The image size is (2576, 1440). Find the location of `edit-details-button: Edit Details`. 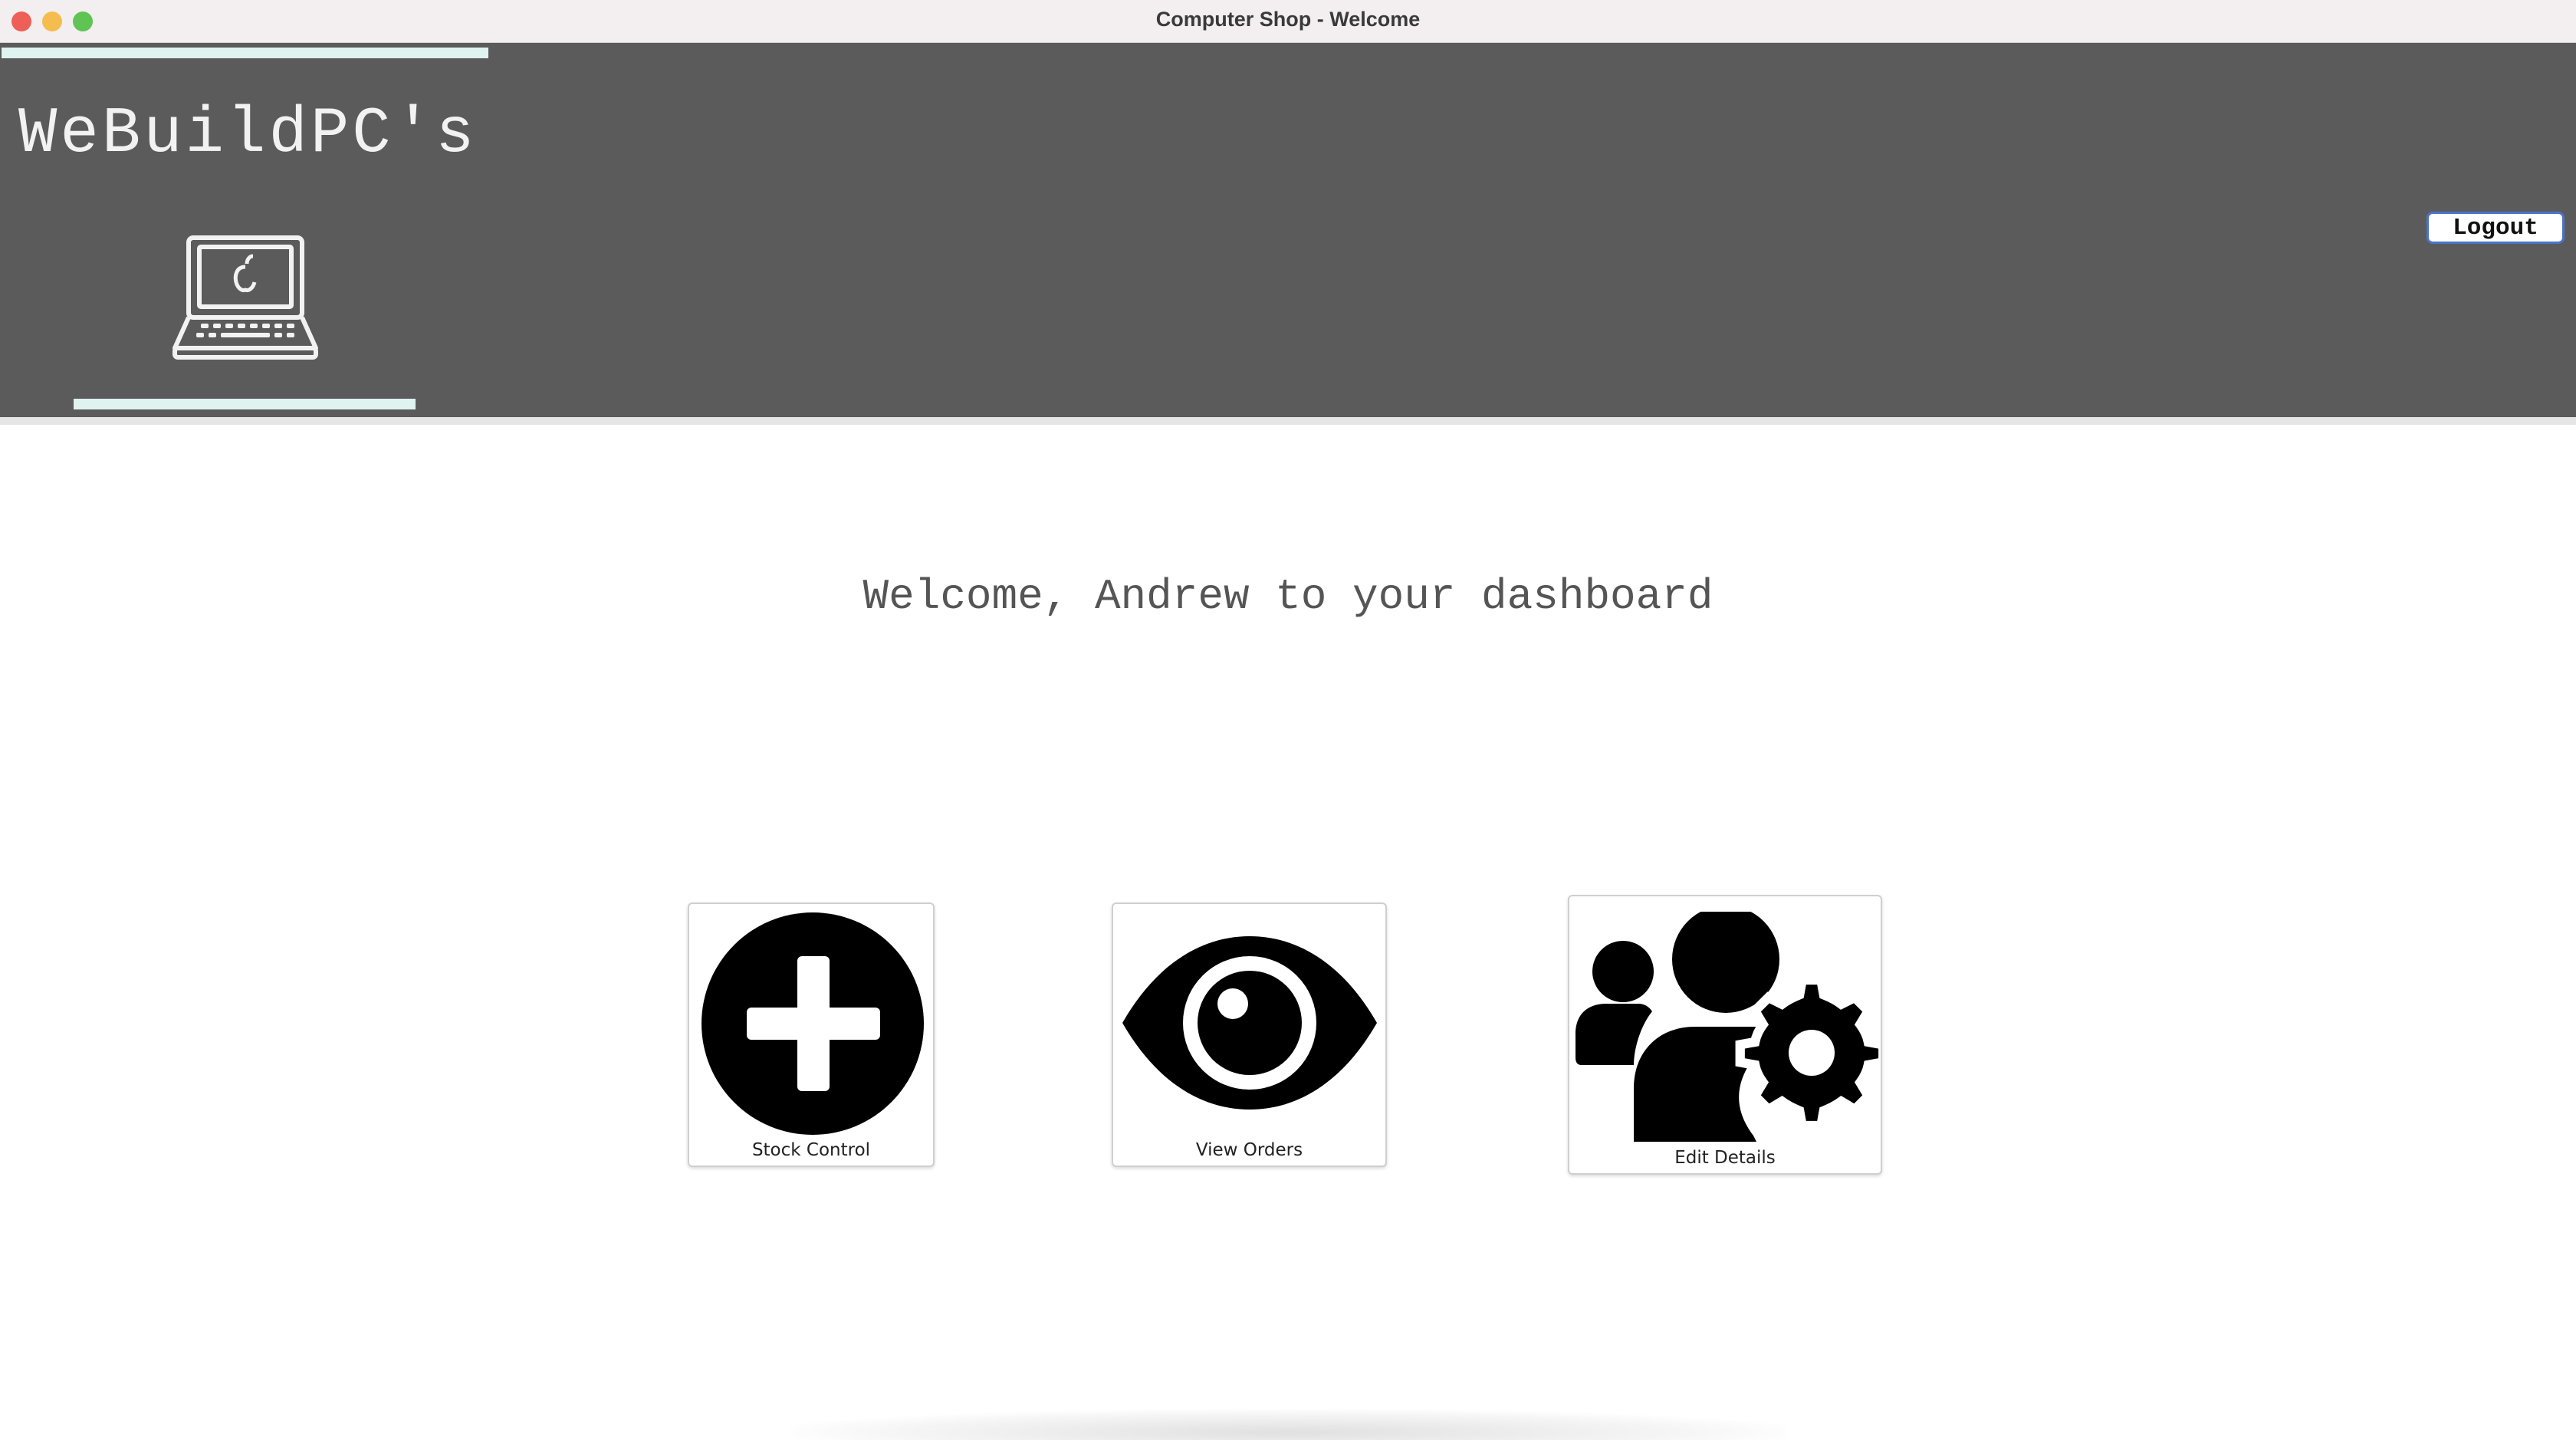

edit-details-button: Edit Details is located at coordinates (1725, 1035).